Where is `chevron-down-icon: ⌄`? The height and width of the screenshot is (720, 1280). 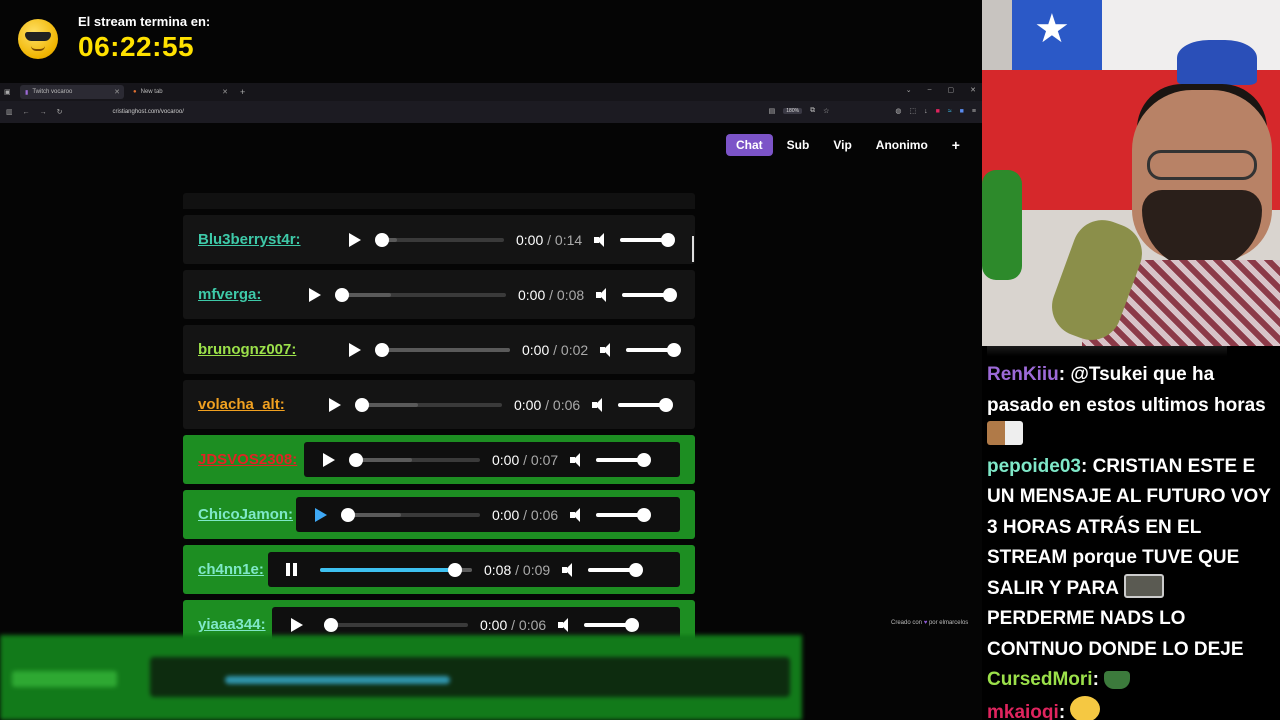 chevron-down-icon: ⌄ is located at coordinates (909, 90).